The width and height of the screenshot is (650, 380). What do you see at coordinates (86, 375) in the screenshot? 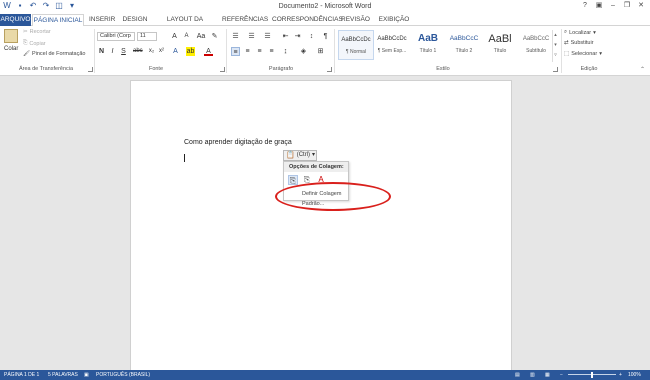
I see `proofing-icon: ▣` at bounding box center [86, 375].